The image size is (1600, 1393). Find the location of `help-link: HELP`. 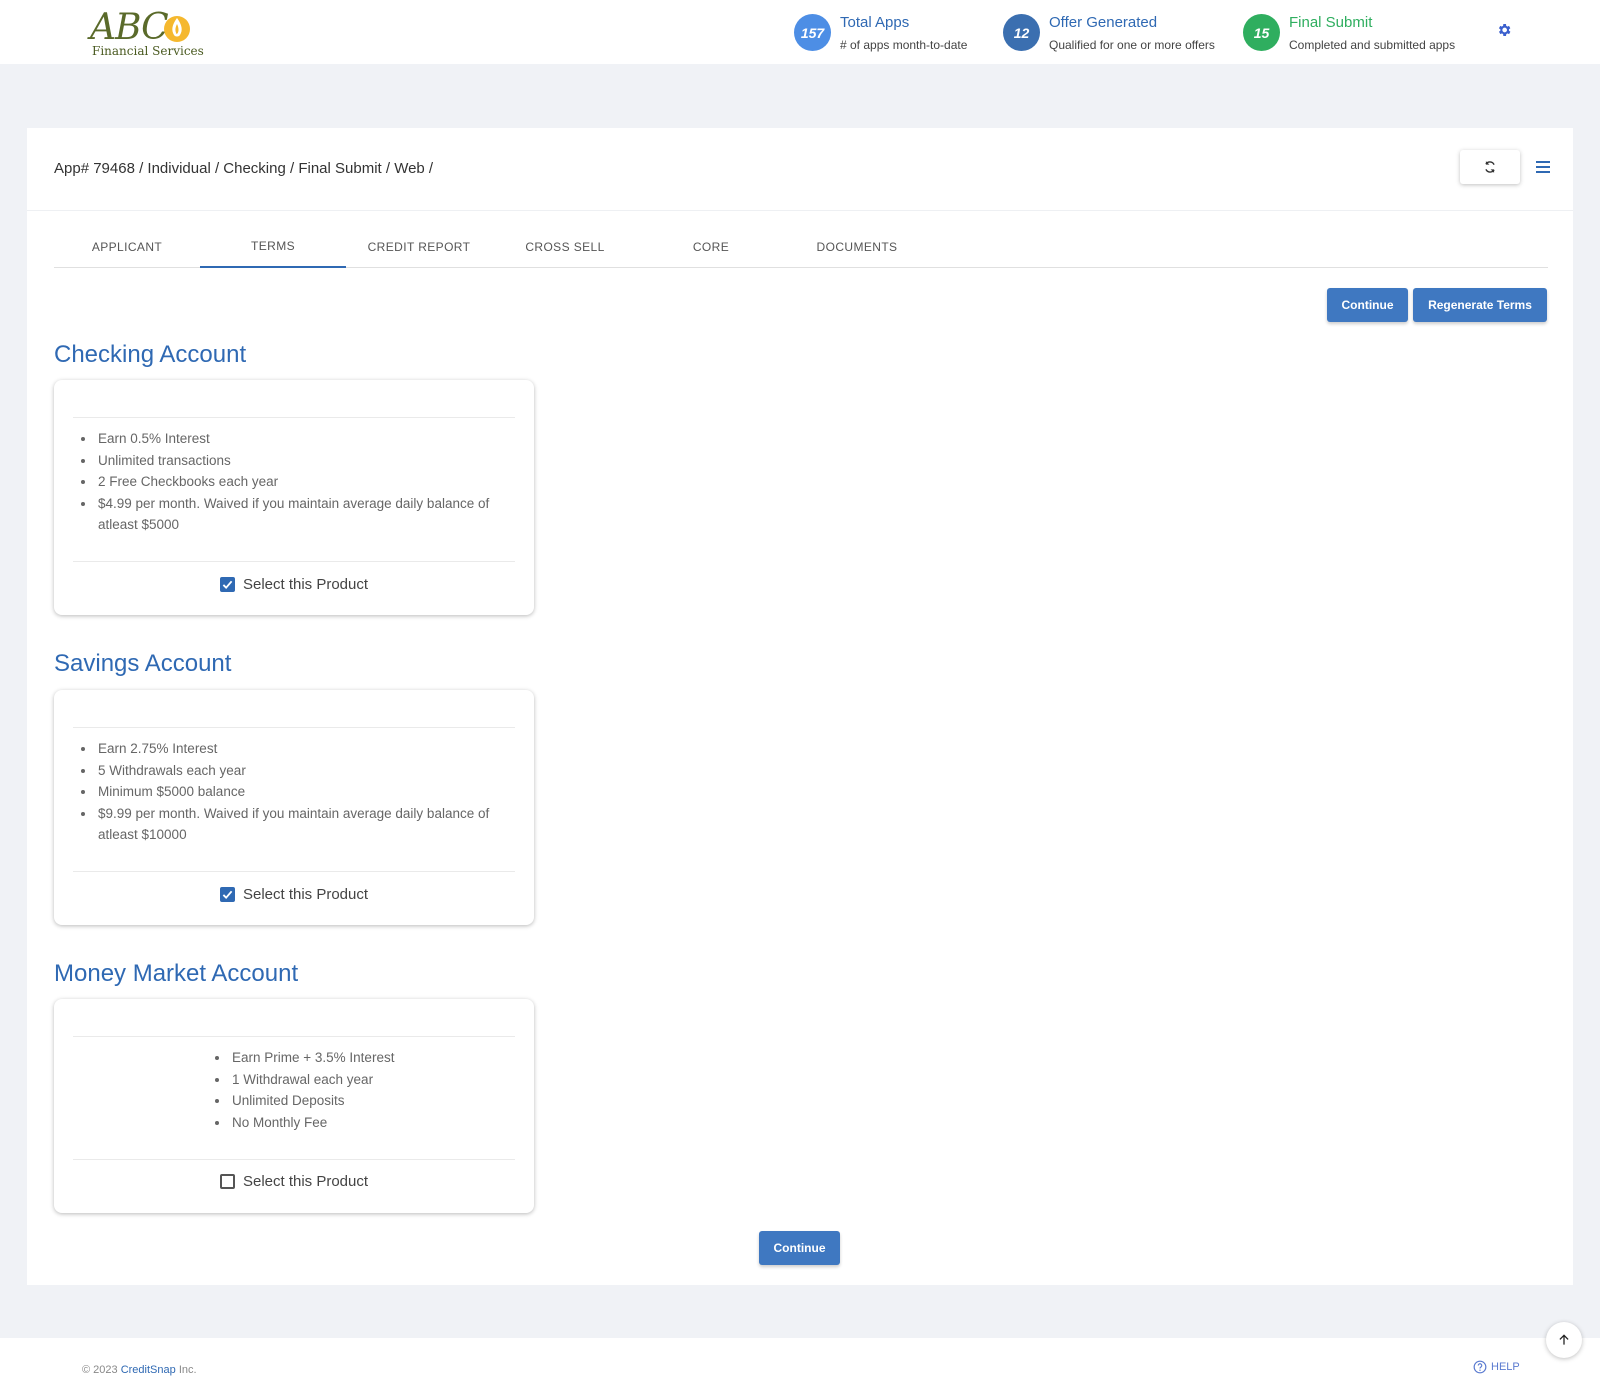

help-link: HELP is located at coordinates (1496, 1367).